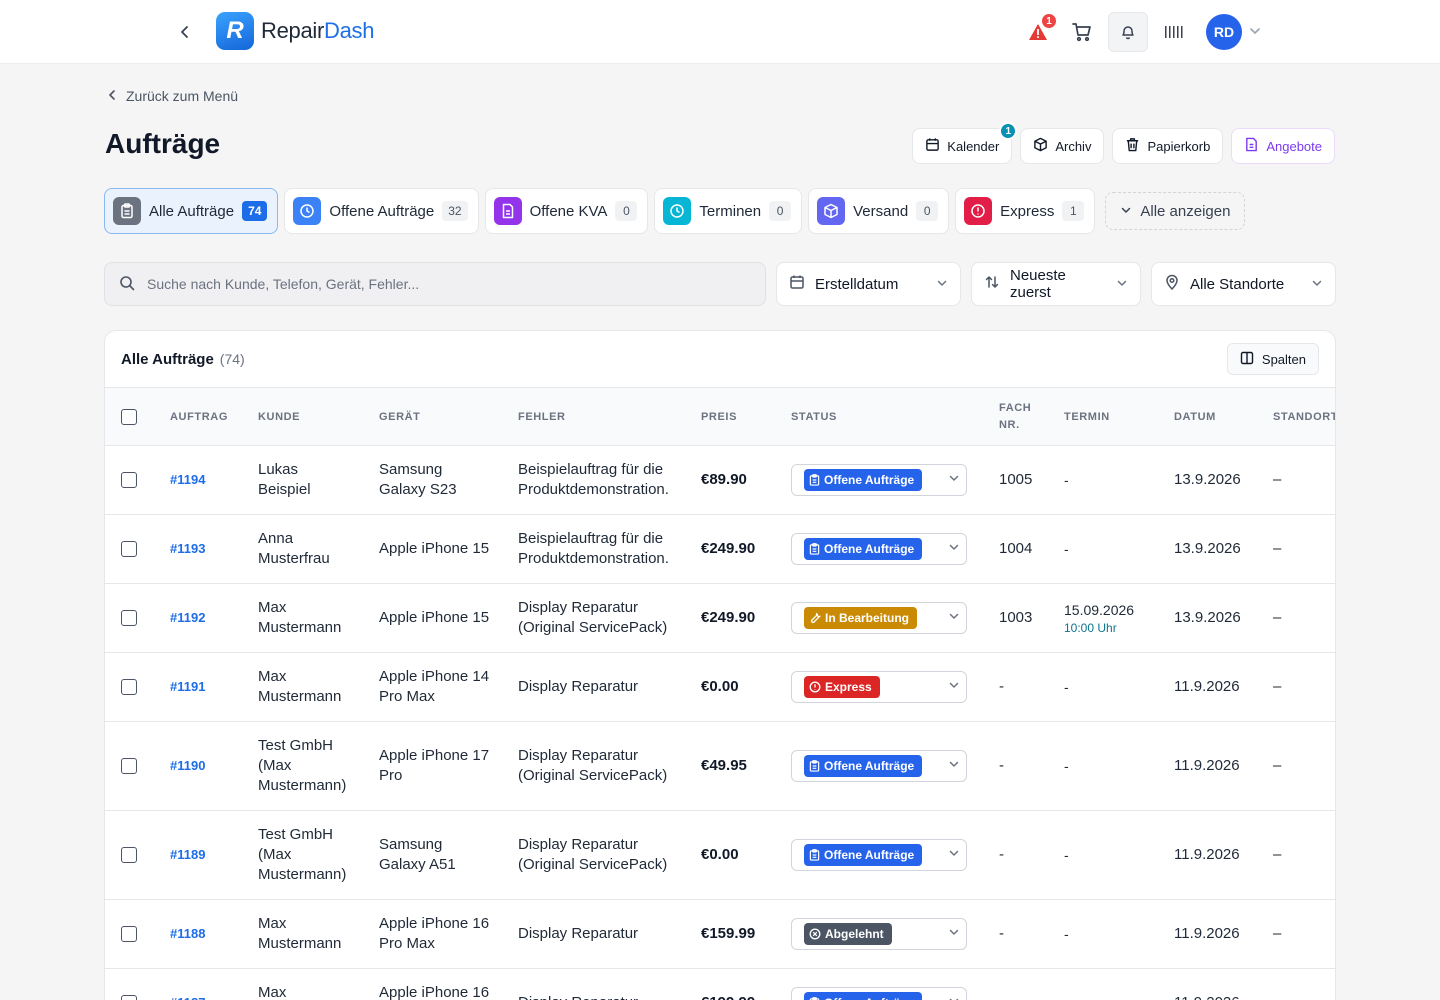 This screenshot has height=1000, width=1440. I want to click on column-date: DATUM, so click(1195, 417).